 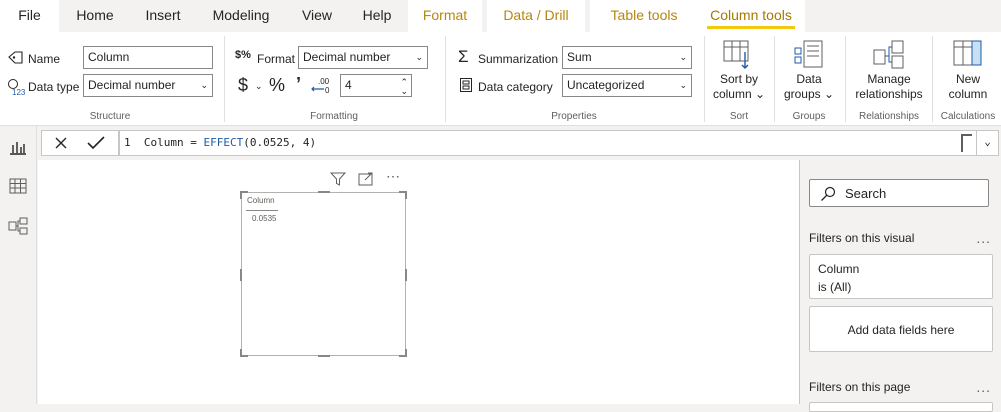 I want to click on filter-card-state: is (All), so click(x=835, y=287).